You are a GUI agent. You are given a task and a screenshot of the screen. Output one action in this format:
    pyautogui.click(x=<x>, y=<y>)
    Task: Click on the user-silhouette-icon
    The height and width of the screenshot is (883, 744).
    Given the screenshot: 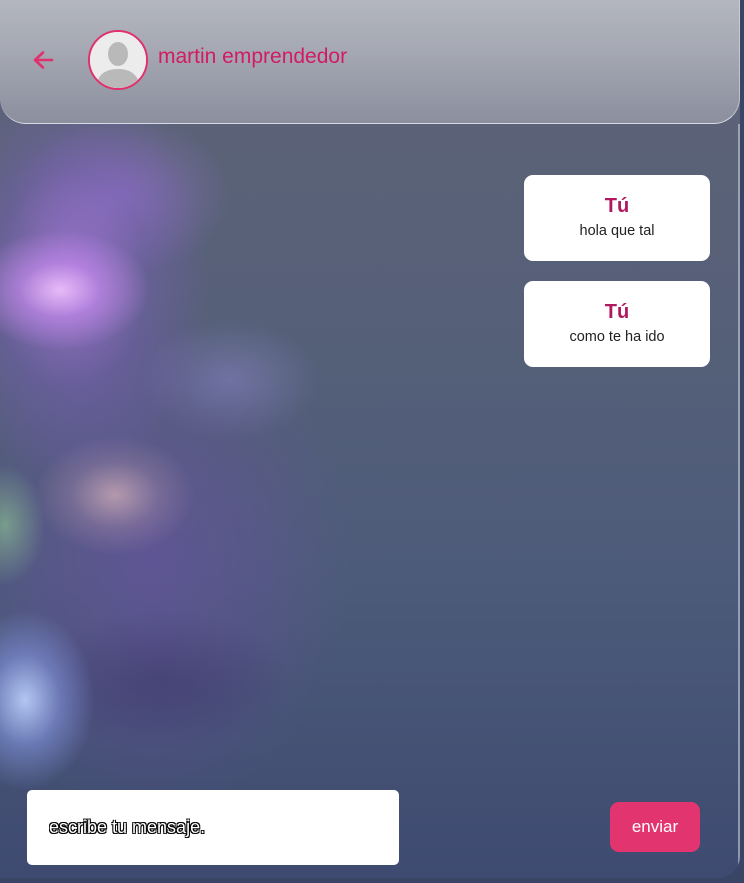 What is the action you would take?
    pyautogui.click(x=118, y=60)
    